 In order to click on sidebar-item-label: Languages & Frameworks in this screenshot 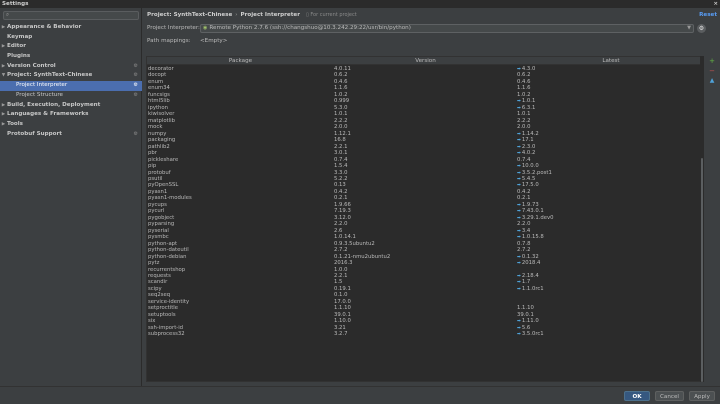, I will do `click(48, 114)`.